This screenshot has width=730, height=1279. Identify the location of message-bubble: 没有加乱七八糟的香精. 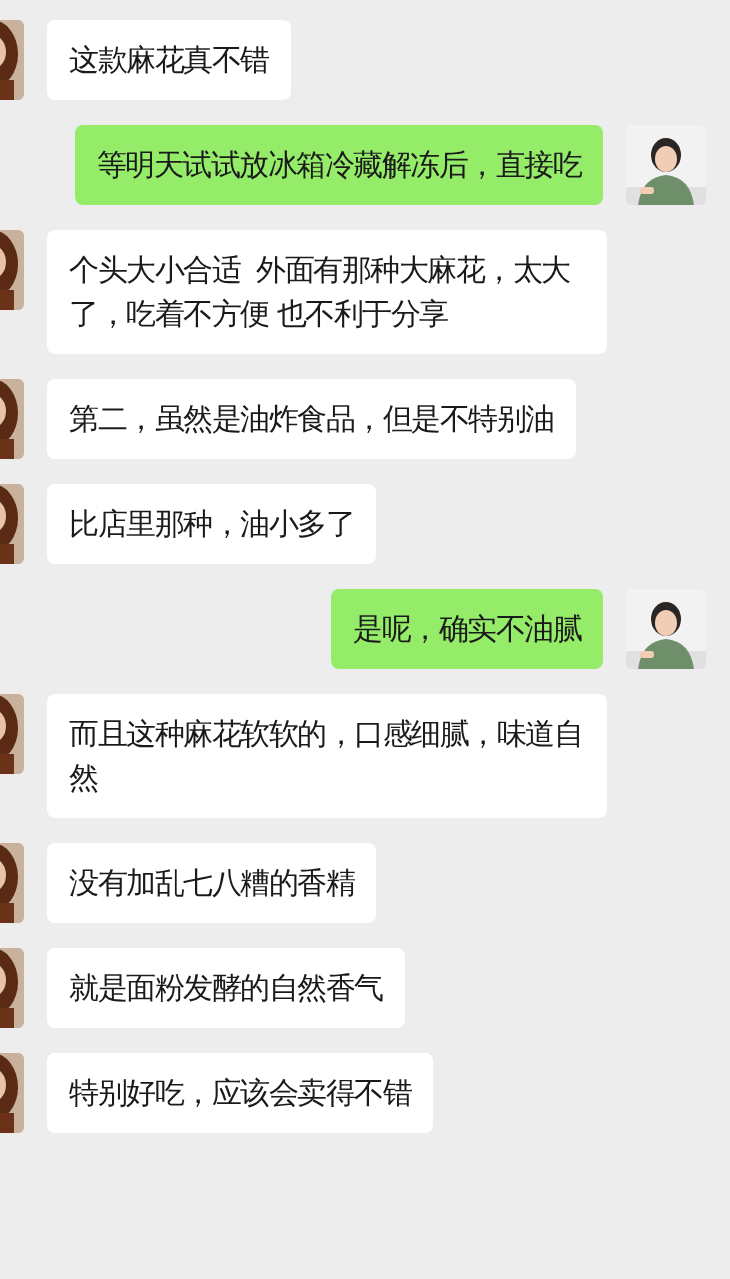
(211, 883).